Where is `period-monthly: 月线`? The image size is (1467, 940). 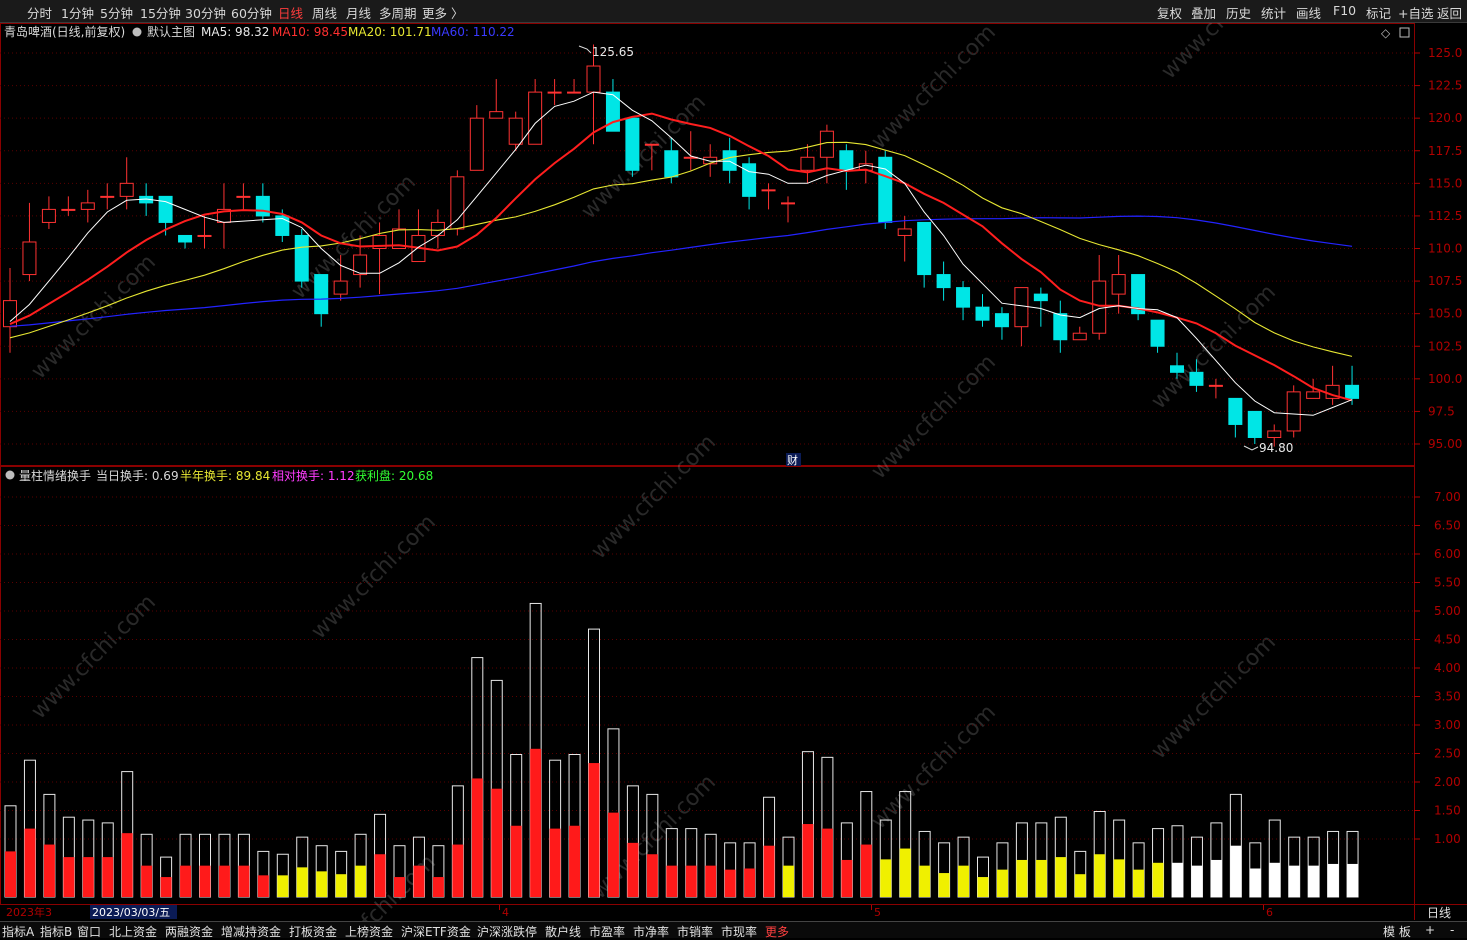 period-monthly: 月线 is located at coordinates (358, 12).